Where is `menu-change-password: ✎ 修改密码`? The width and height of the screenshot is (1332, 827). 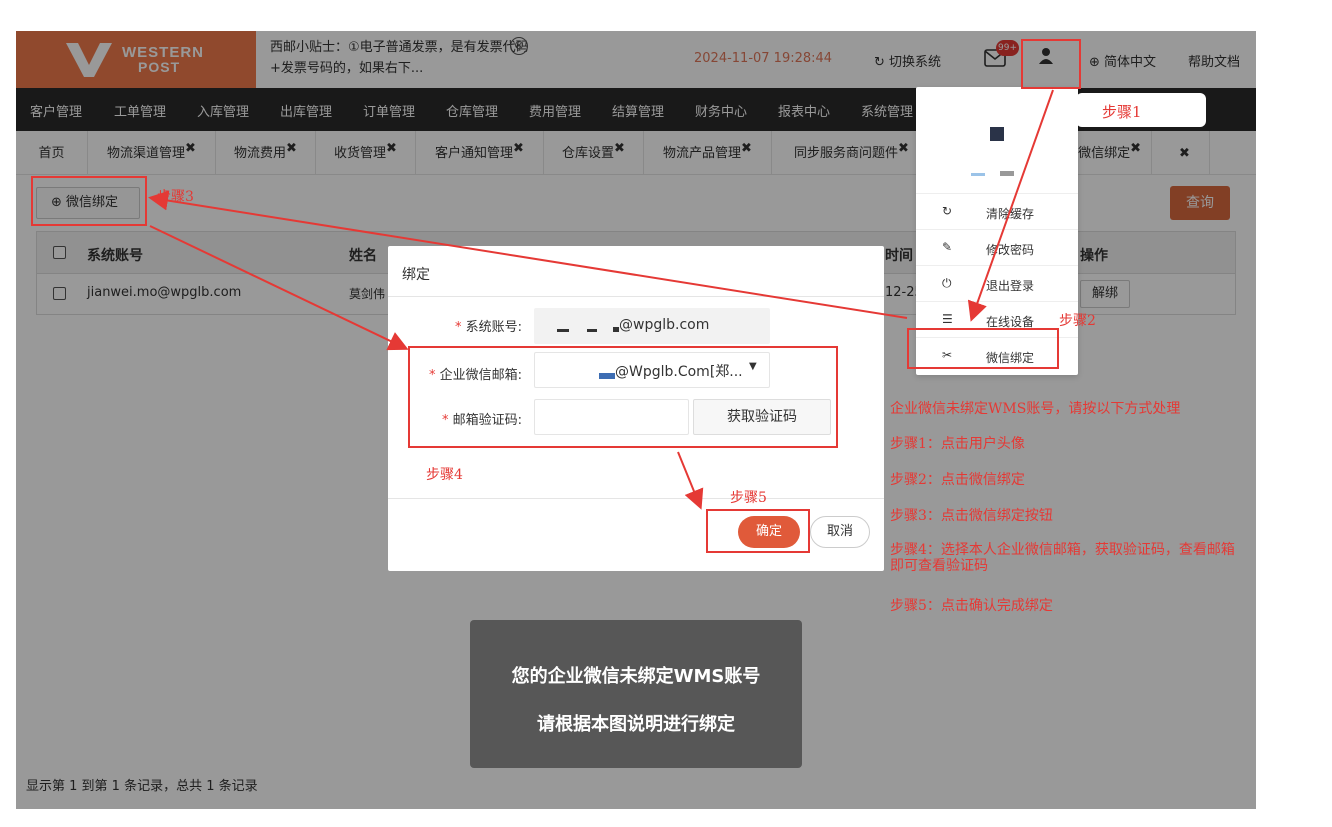
menu-change-password: ✎ 修改密码 is located at coordinates (997, 247).